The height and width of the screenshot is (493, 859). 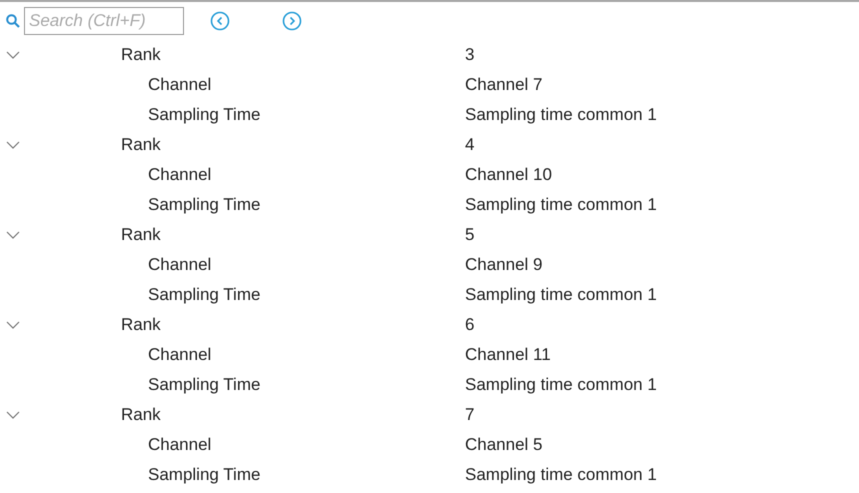 What do you see at coordinates (104, 21) in the screenshot?
I see `search-field: Search (Ctrl+F)` at bounding box center [104, 21].